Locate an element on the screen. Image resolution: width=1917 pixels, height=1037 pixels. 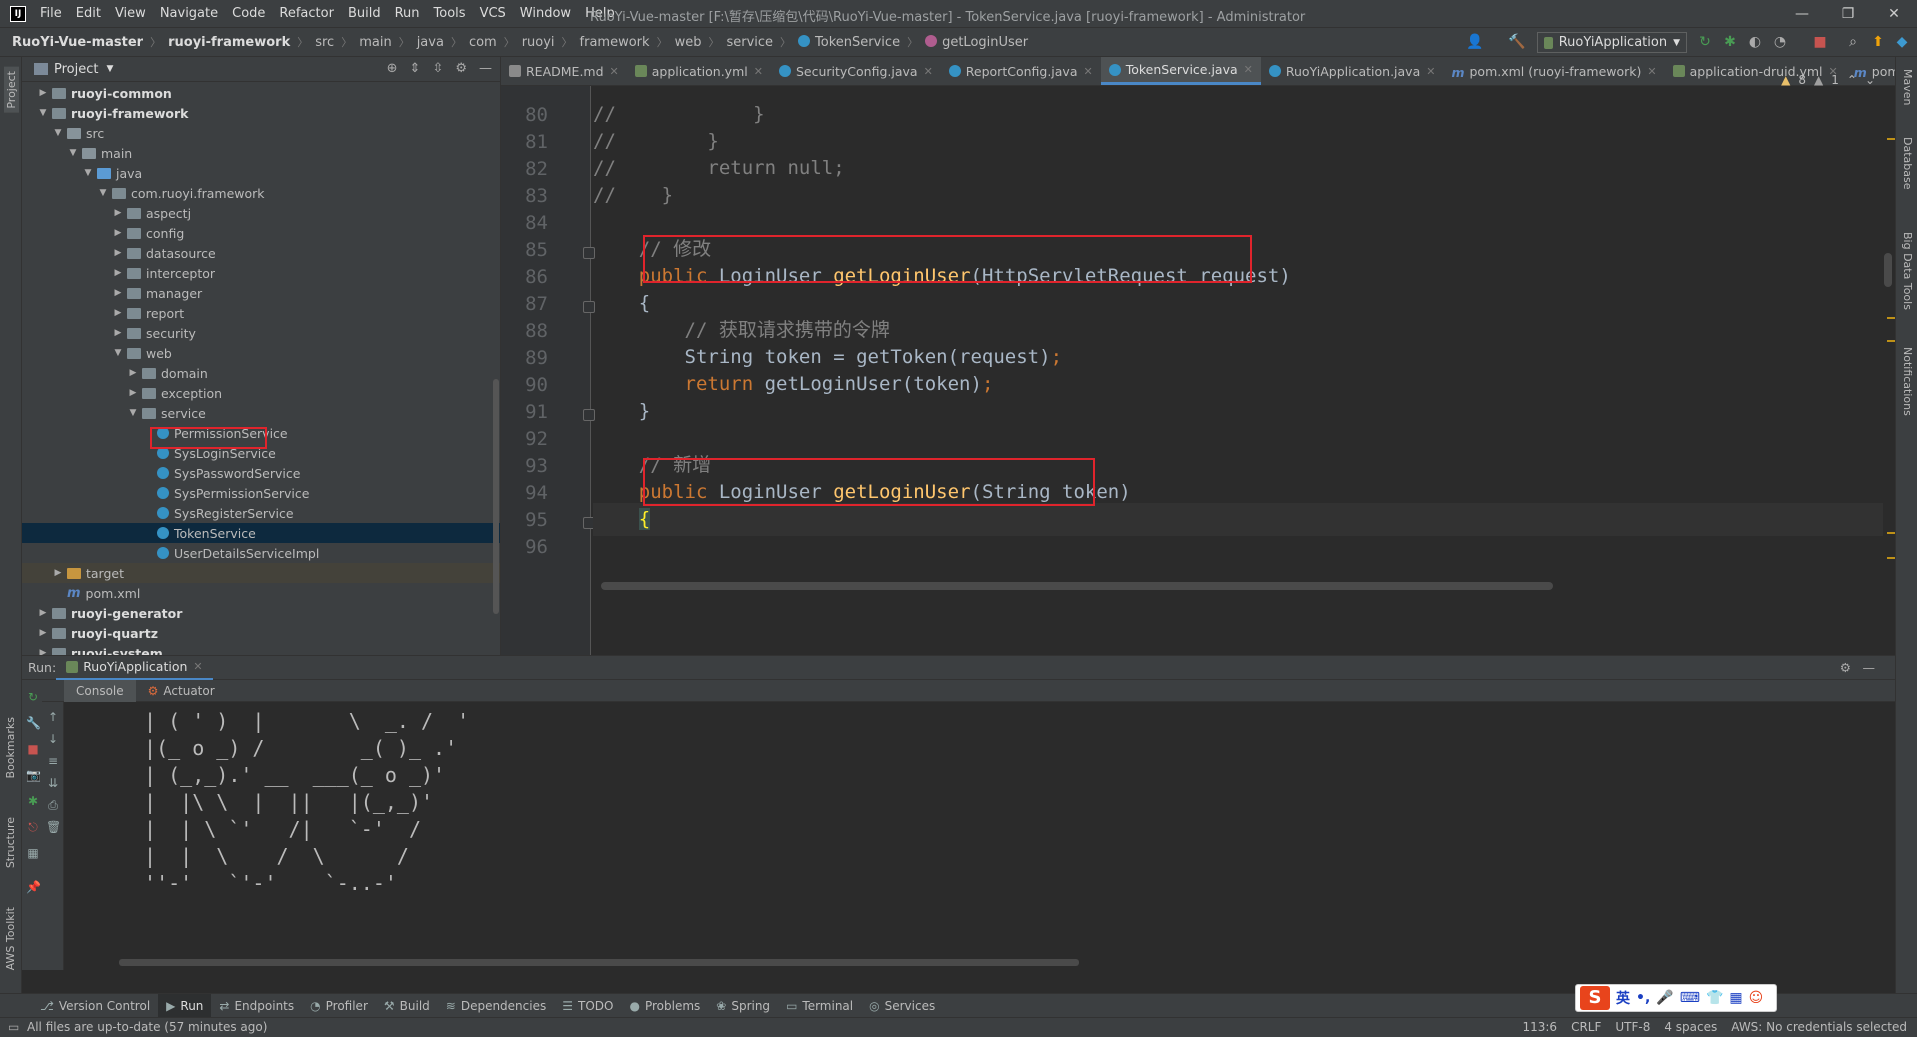
menu-edit: Edit is located at coordinates (89, 13).